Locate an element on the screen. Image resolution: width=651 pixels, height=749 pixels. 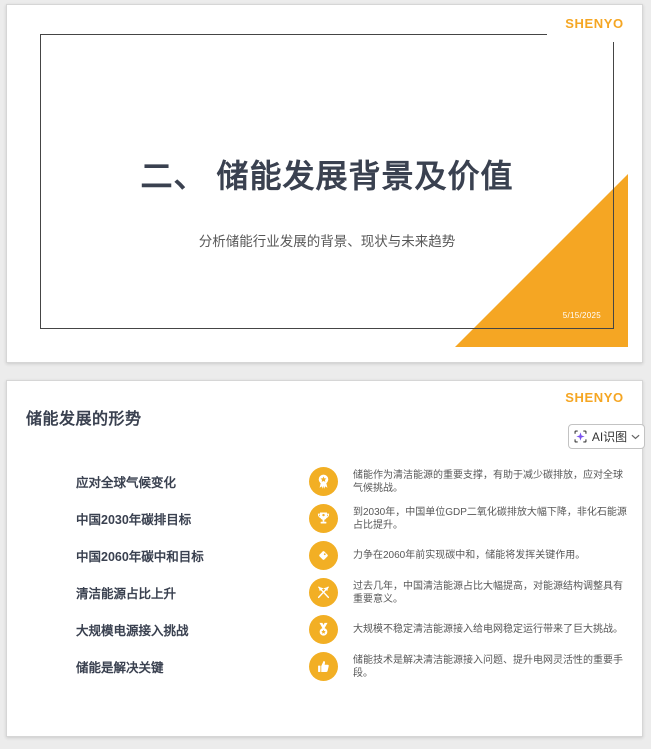
list-item: 大规模电源接入挑战 大规模不稳定清洁能源接入给电网稳定运行带来了巨大挑战。 is located at coordinates (325, 629).